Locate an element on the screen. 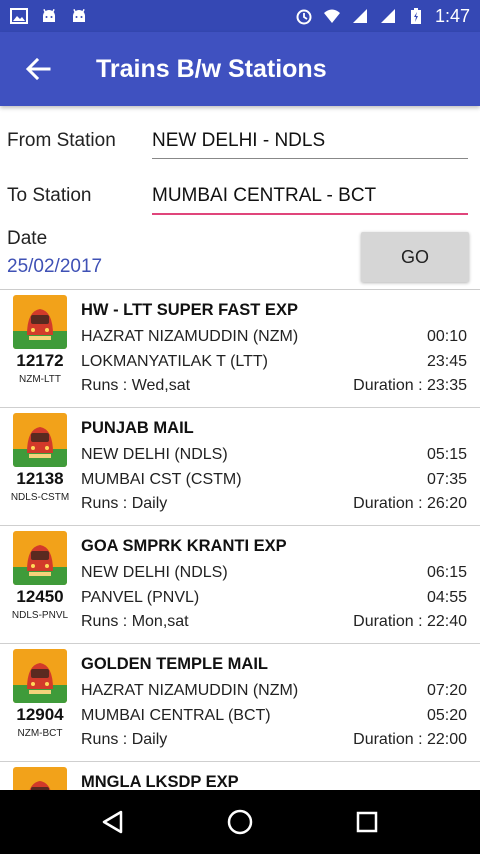 The image size is (480, 854). app-bar: Trains B/w Stations is located at coordinates (240, 69).